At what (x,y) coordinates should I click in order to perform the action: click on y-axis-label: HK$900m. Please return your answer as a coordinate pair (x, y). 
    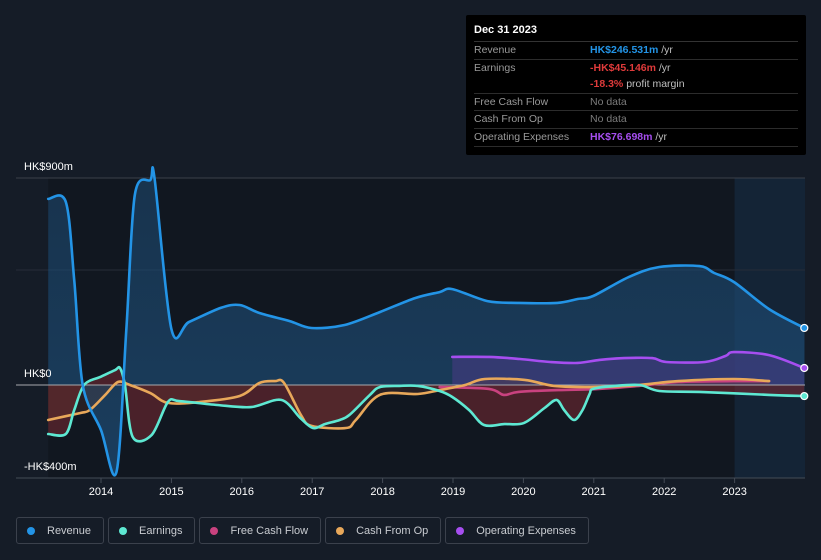
    Looking at the image, I should click on (48, 167).